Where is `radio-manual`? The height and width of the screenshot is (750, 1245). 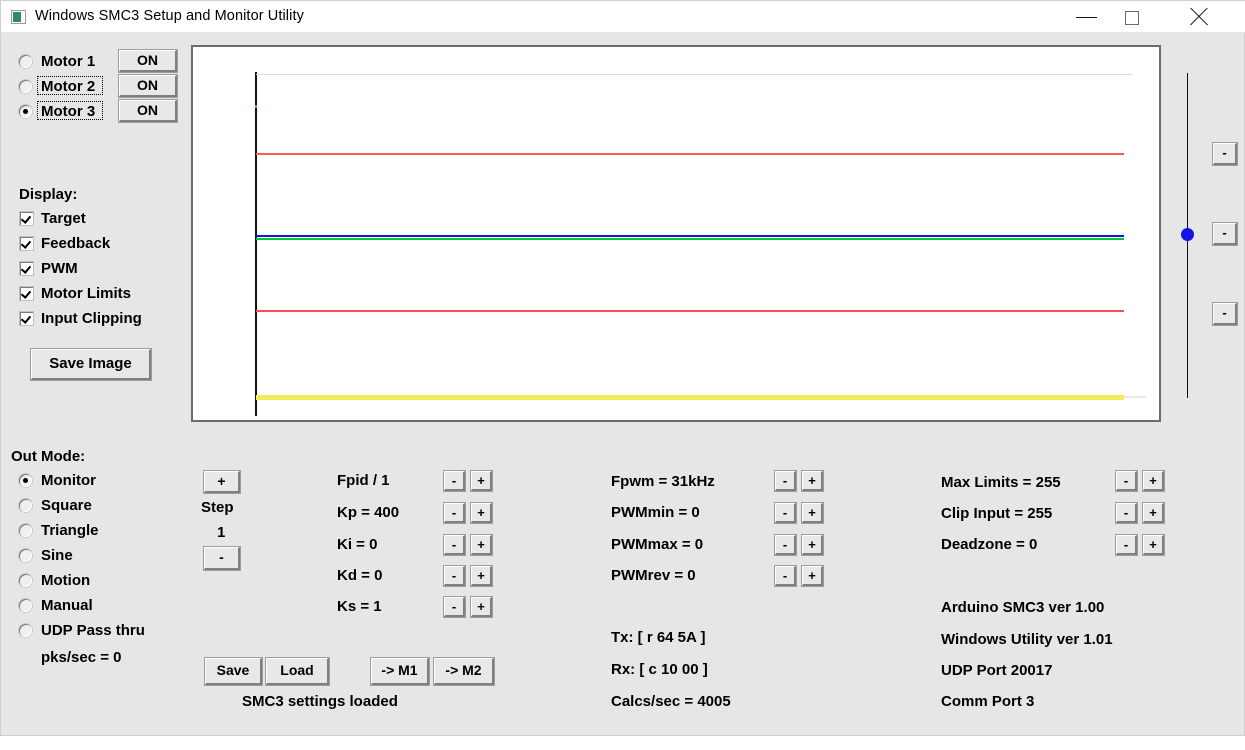
radio-manual is located at coordinates (25, 605).